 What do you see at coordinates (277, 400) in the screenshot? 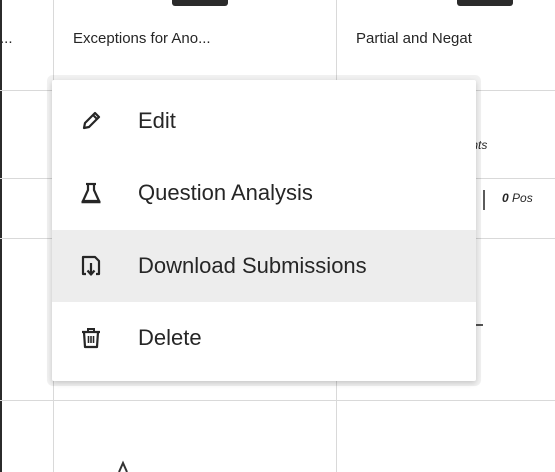
I see `row-divider` at bounding box center [277, 400].